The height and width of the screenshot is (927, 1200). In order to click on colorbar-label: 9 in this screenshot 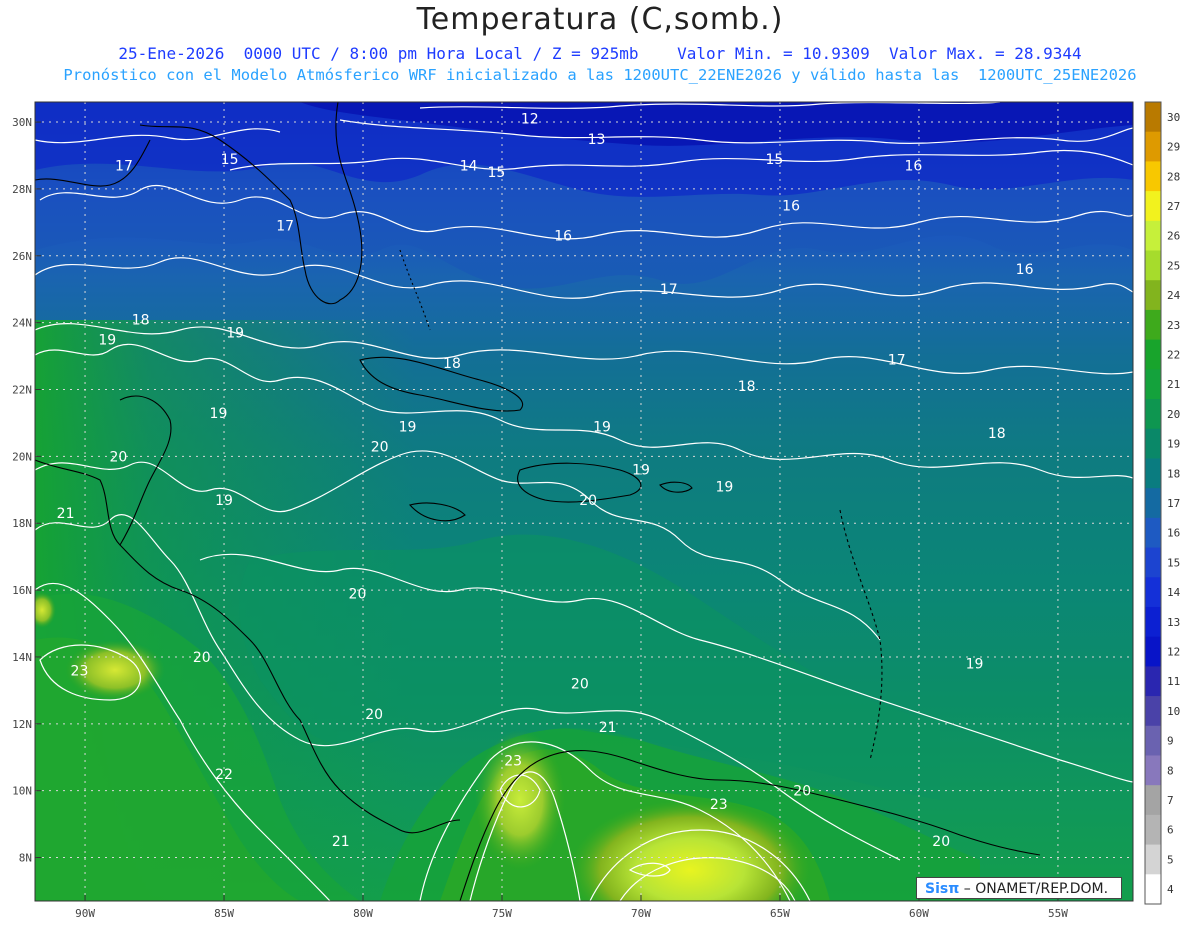, I will do `click(1170, 741)`.